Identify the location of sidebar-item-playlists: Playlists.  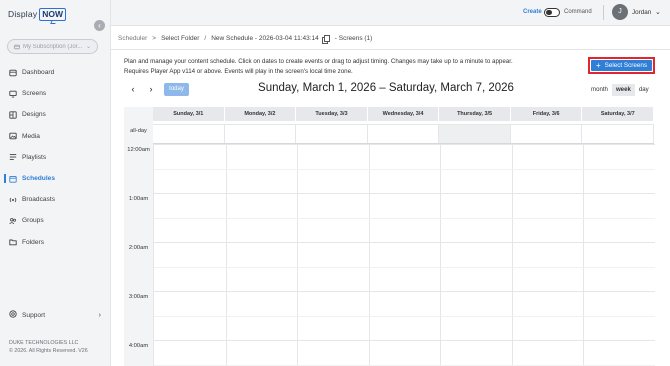
(55, 157).